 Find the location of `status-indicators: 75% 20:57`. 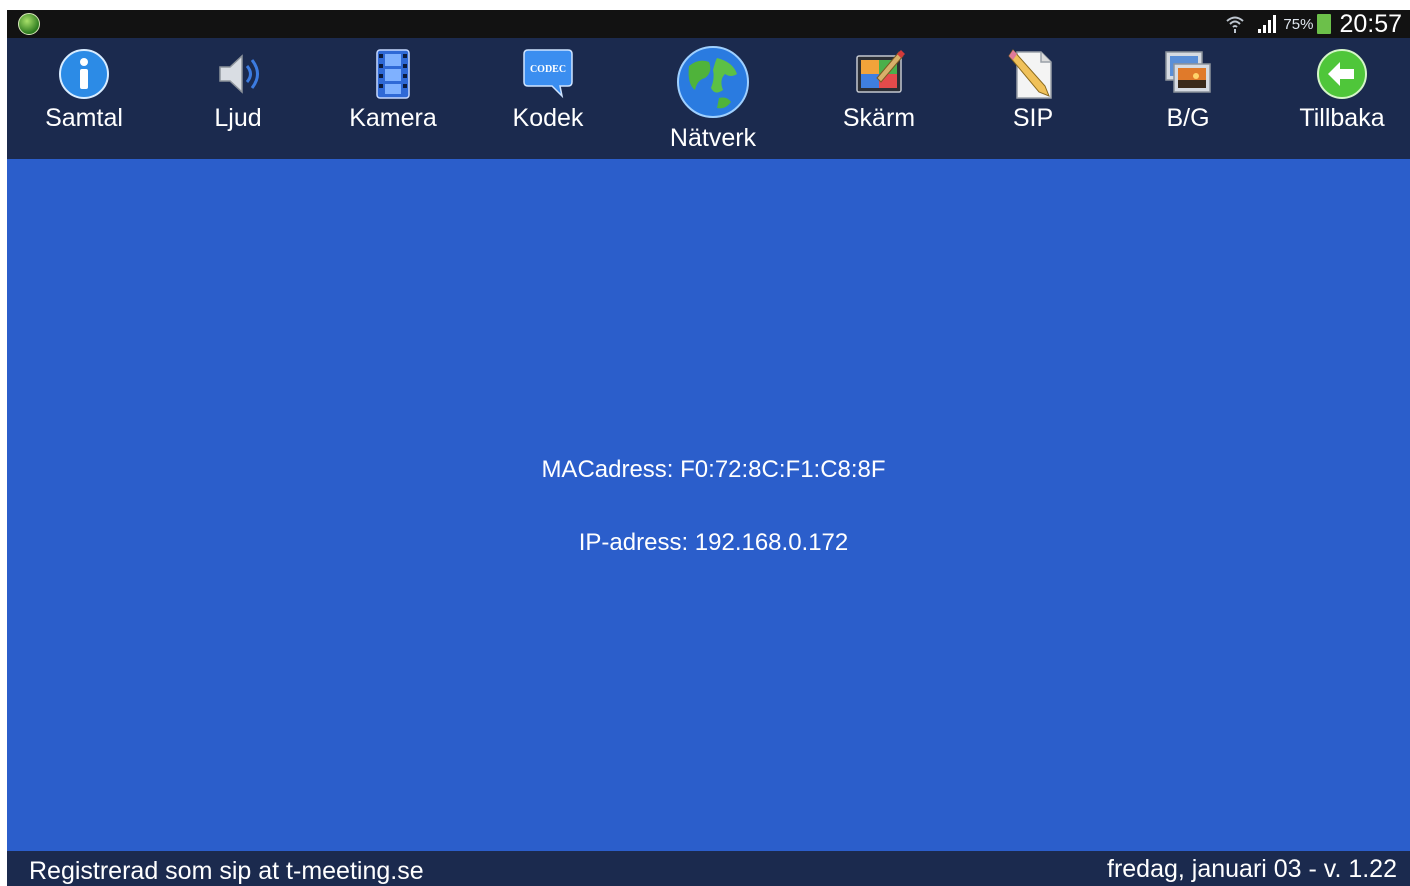

status-indicators: 75% 20:57 is located at coordinates (1313, 24).